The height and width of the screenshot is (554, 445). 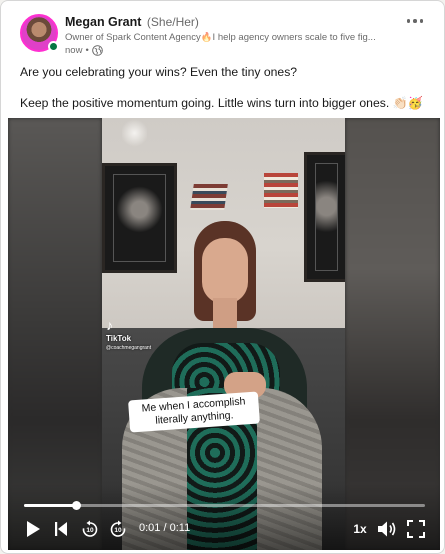 What do you see at coordinates (230, 22) in the screenshot?
I see `author-line: Megan Grant (She/Her)` at bounding box center [230, 22].